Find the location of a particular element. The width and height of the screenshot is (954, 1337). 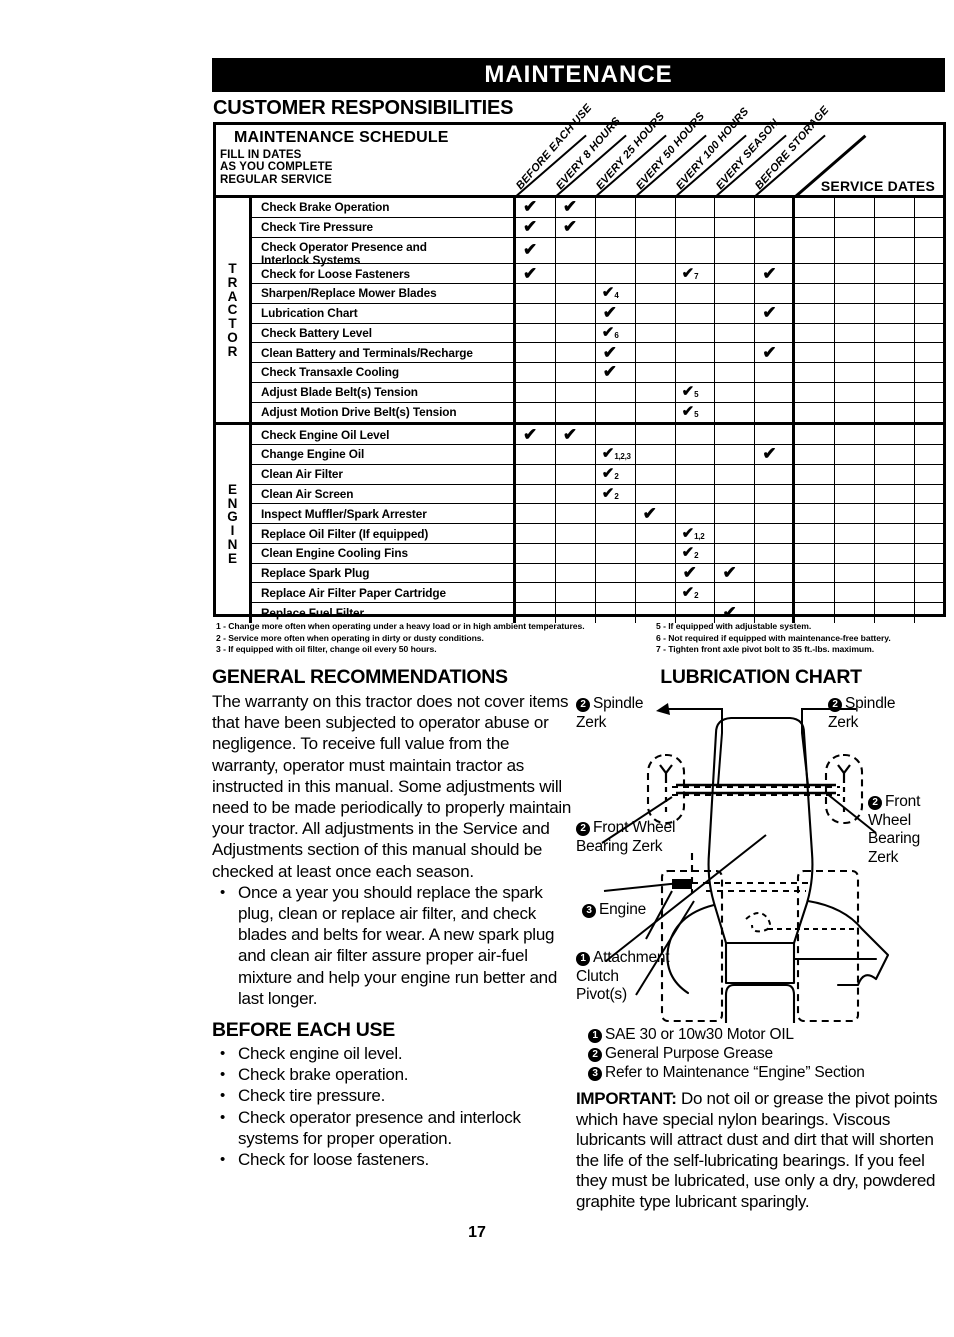

maintenance-item-label: Check for Loose Fasteners is located at coordinates (384, 273).